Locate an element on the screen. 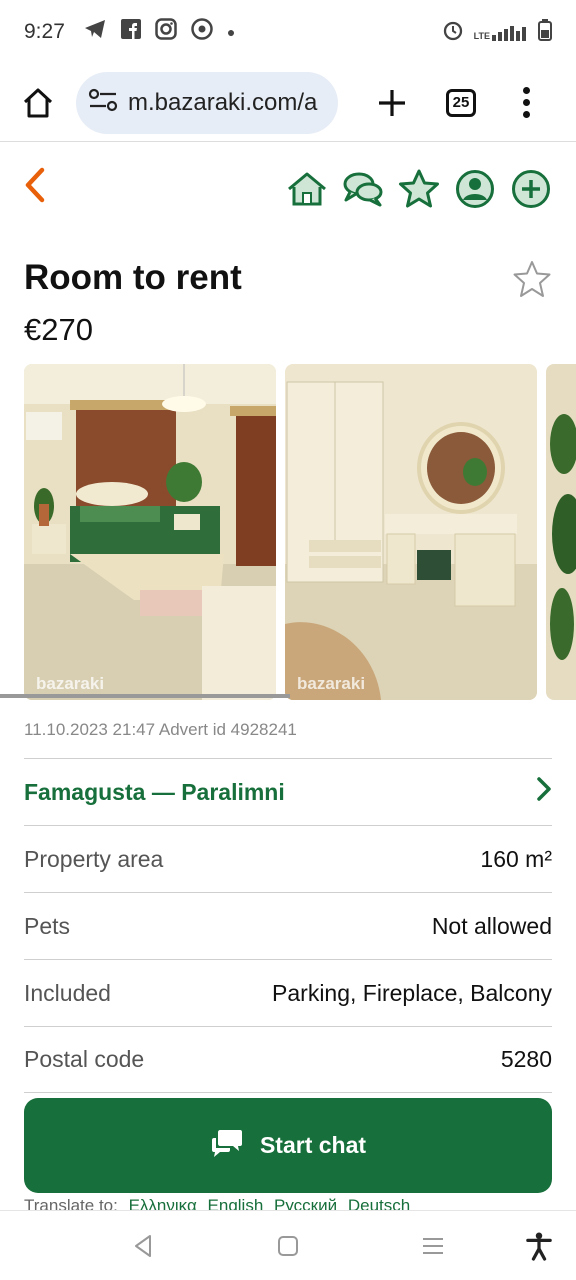 This screenshot has width=576, height=1280. alarm-icon is located at coordinates (453, 32).